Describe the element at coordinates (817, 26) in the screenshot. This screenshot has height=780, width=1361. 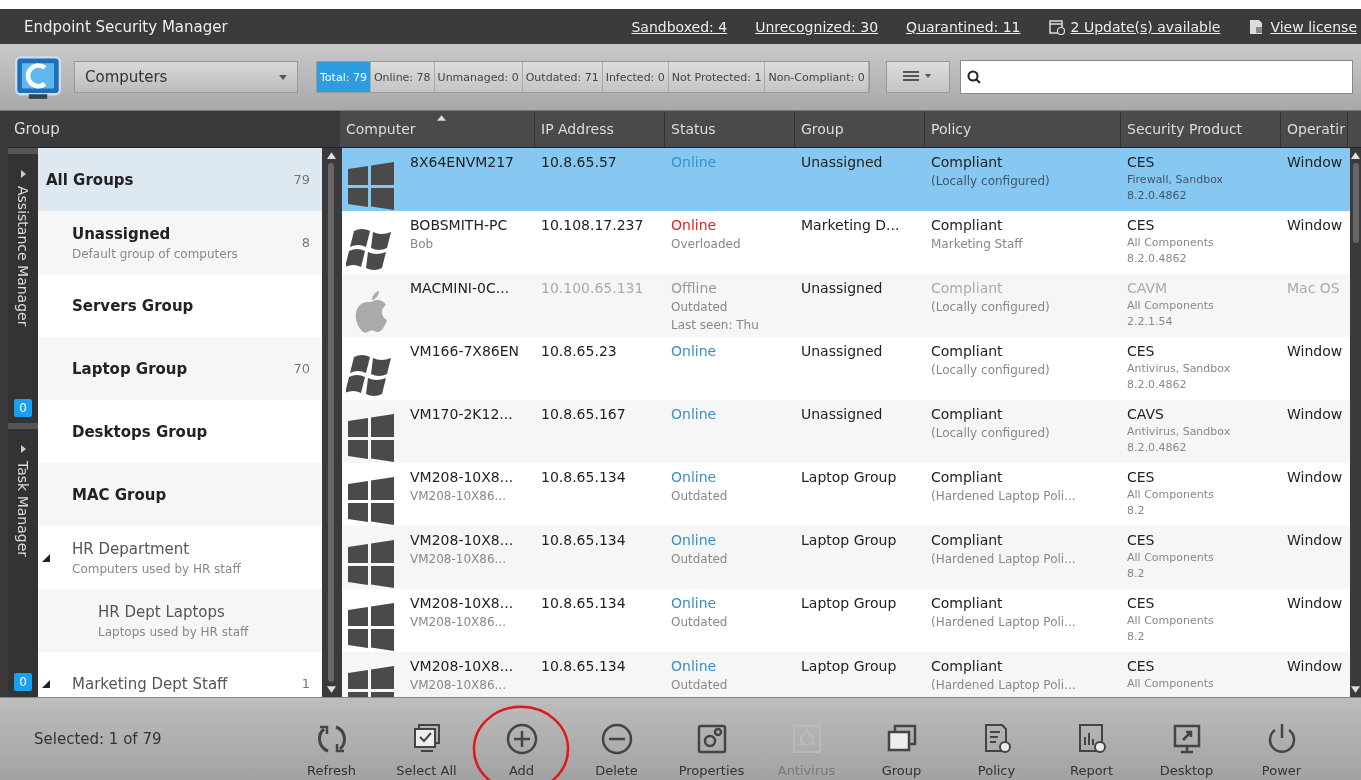
I see `header-link: Unrecognized: 30` at that location.